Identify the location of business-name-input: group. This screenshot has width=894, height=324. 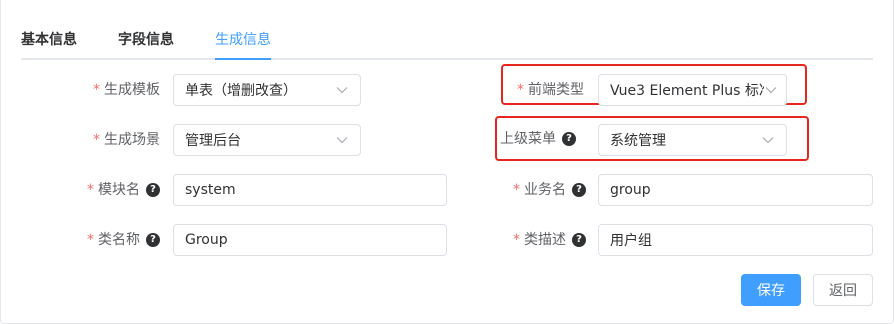
(735, 190).